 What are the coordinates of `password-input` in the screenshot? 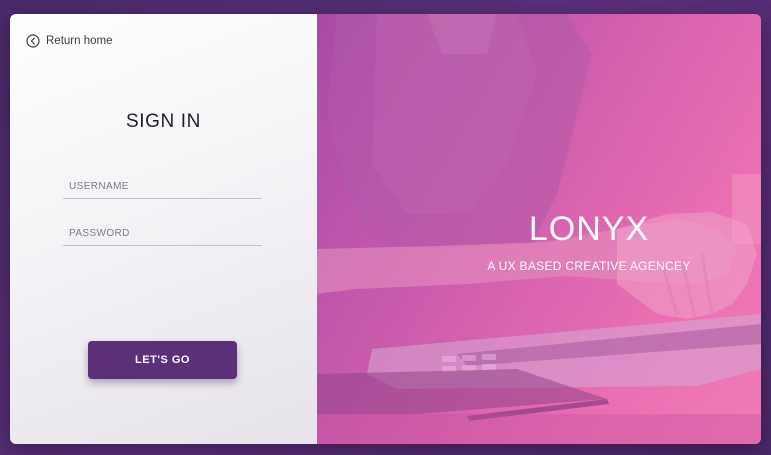 It's located at (162, 234).